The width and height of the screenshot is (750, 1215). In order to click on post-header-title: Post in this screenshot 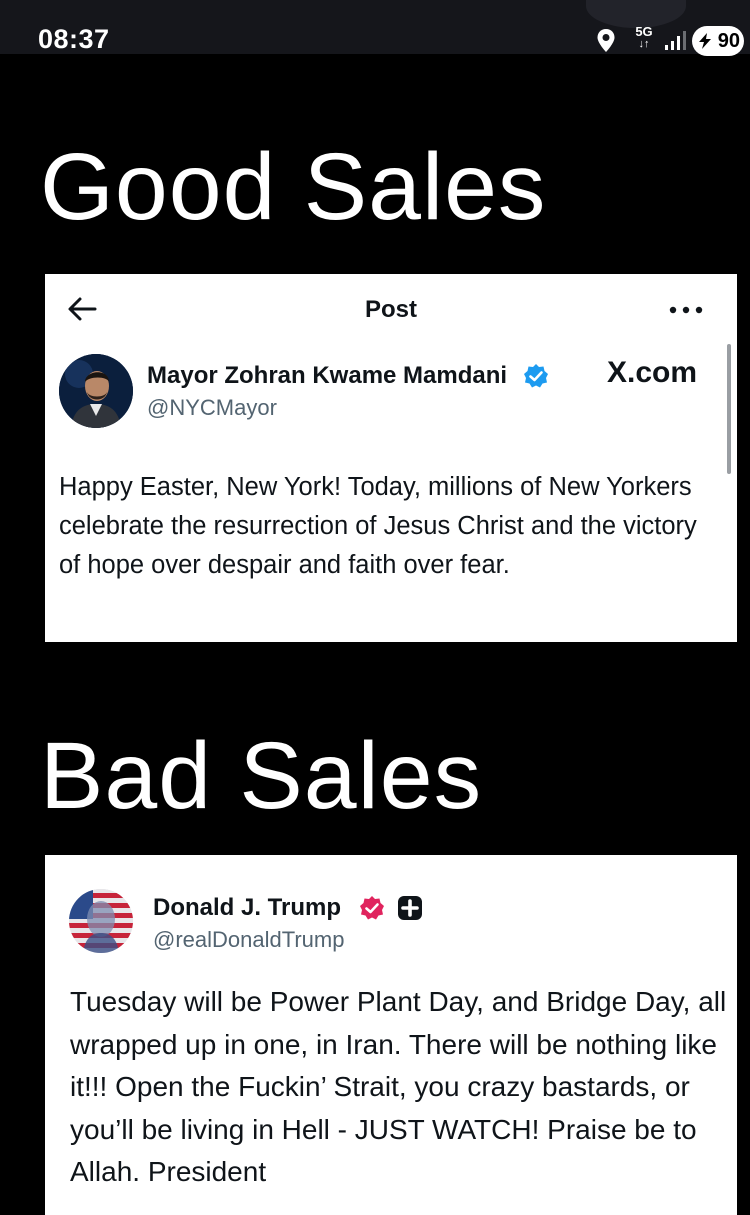, I will do `click(390, 309)`.